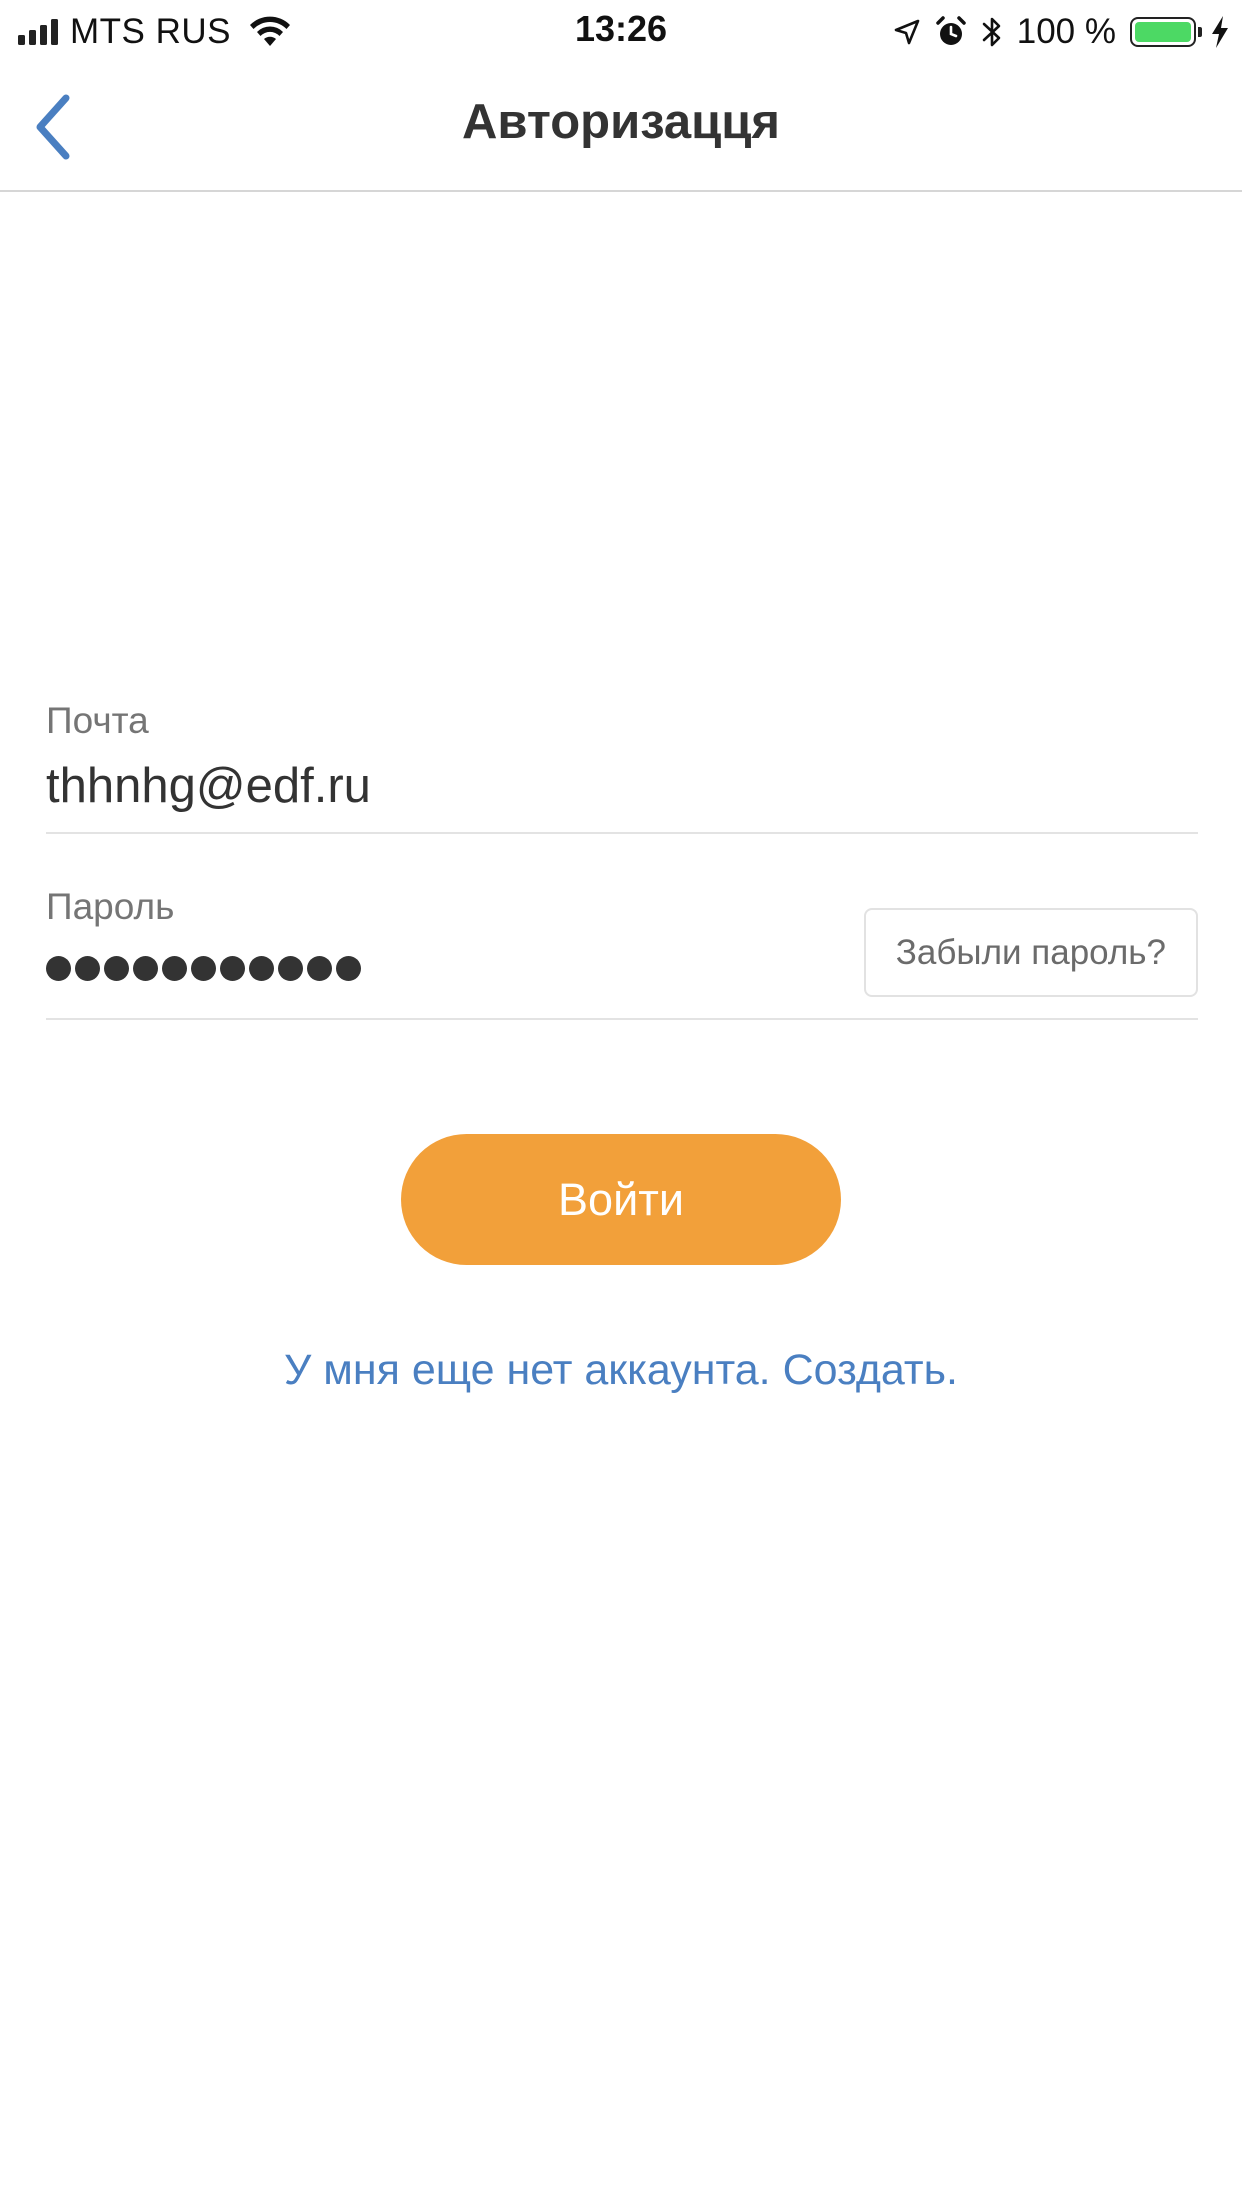 The height and width of the screenshot is (2208, 1242). I want to click on alarm-icon, so click(951, 30).